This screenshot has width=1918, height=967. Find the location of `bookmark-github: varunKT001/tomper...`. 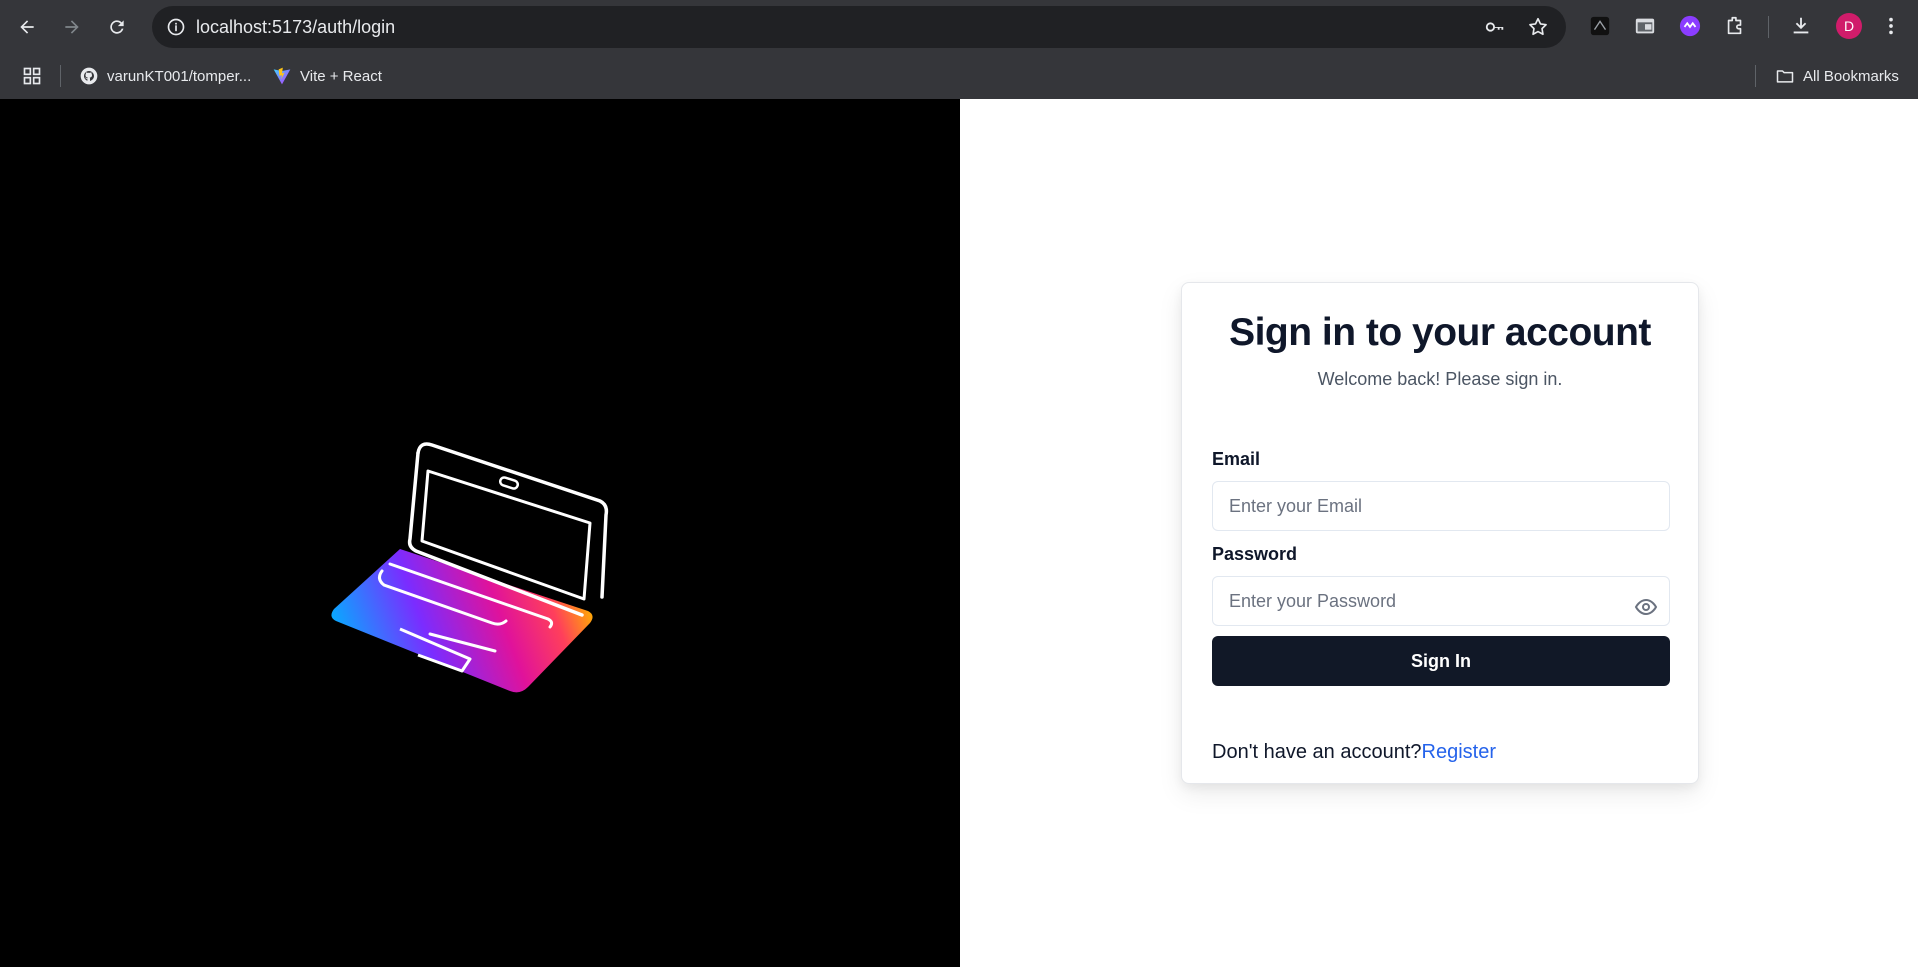

bookmark-github: varunKT001/tomper... is located at coordinates (165, 76).